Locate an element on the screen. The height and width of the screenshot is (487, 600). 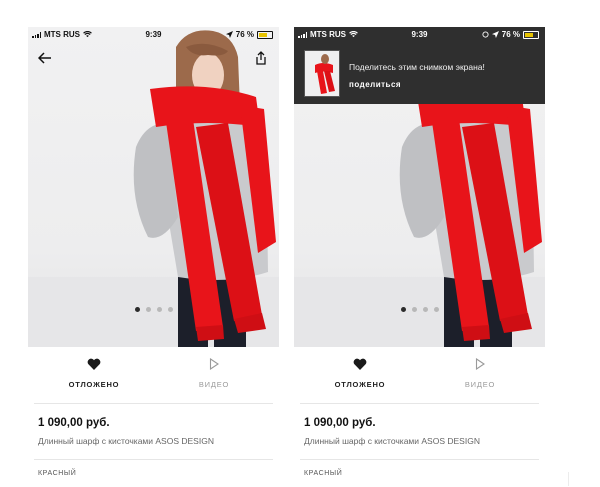
back-button is located at coordinates (45, 58).